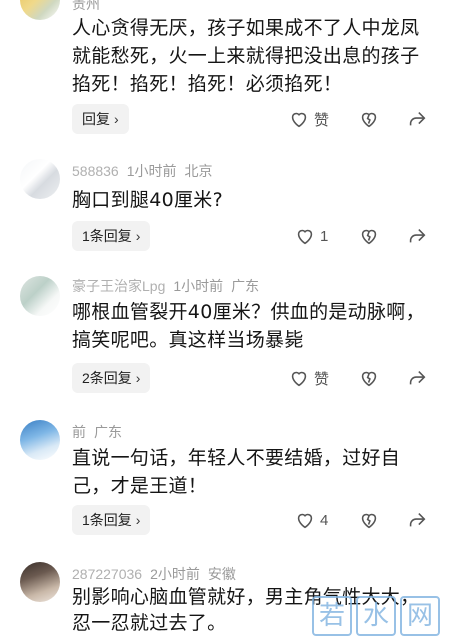 The width and height of the screenshot is (450, 642). I want to click on comment-time: 前, so click(79, 432).